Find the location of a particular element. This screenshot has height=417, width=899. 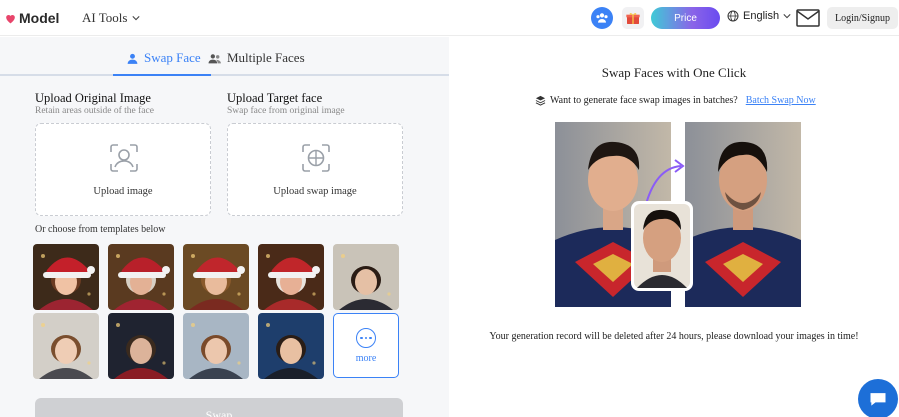

template-spider-man is located at coordinates (141, 346).